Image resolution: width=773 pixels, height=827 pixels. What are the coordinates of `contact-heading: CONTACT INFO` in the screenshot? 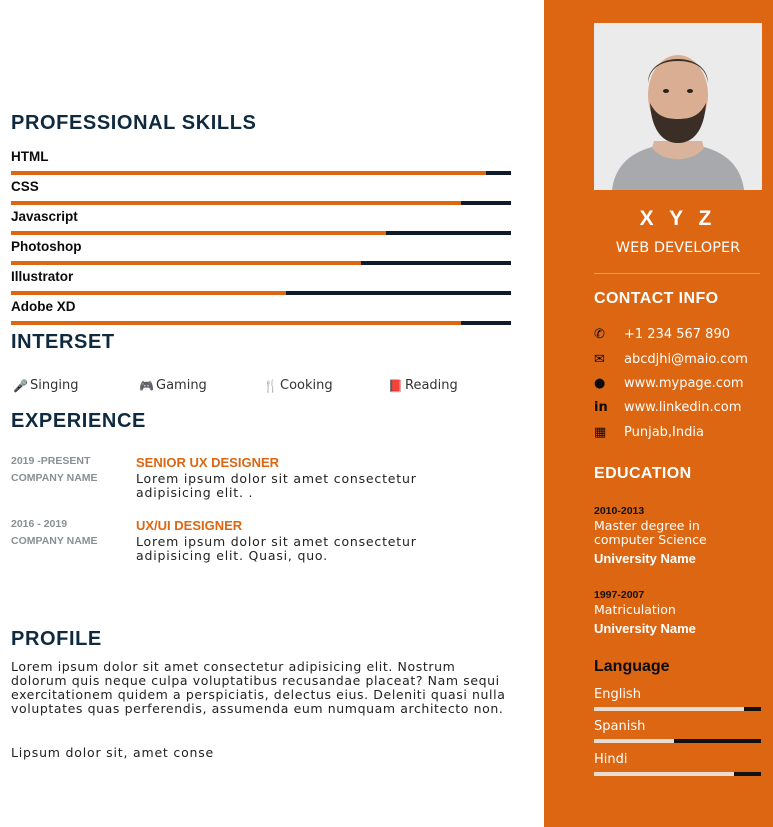 It's located at (656, 298).